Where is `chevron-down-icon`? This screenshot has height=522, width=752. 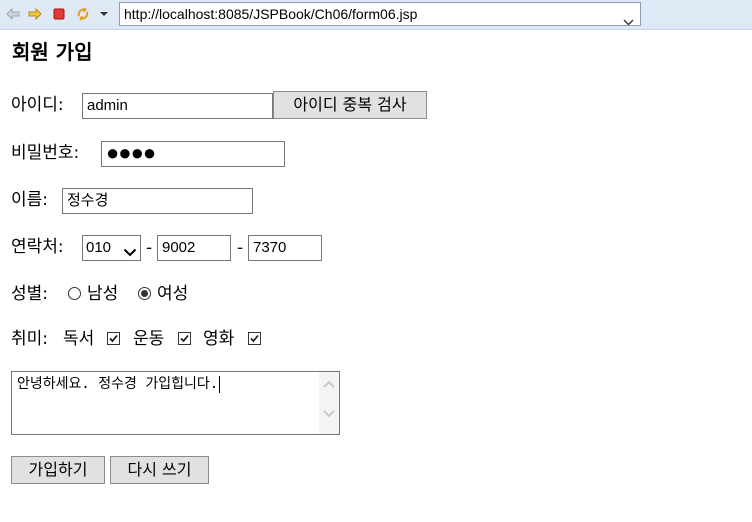
chevron-down-icon is located at coordinates (130, 253).